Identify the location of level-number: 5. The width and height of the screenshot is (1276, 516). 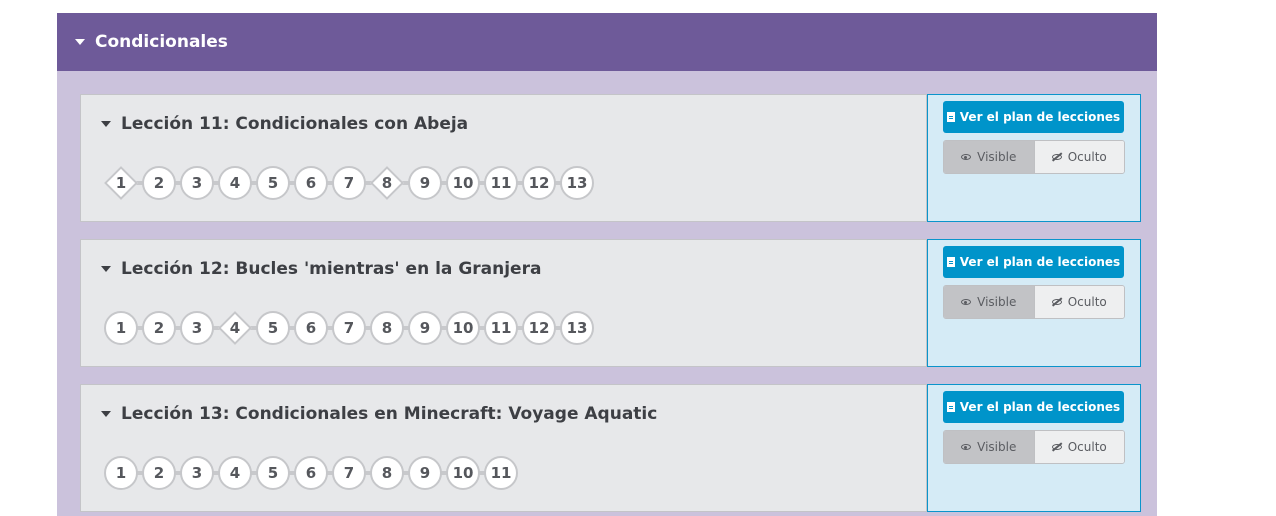
(273, 183).